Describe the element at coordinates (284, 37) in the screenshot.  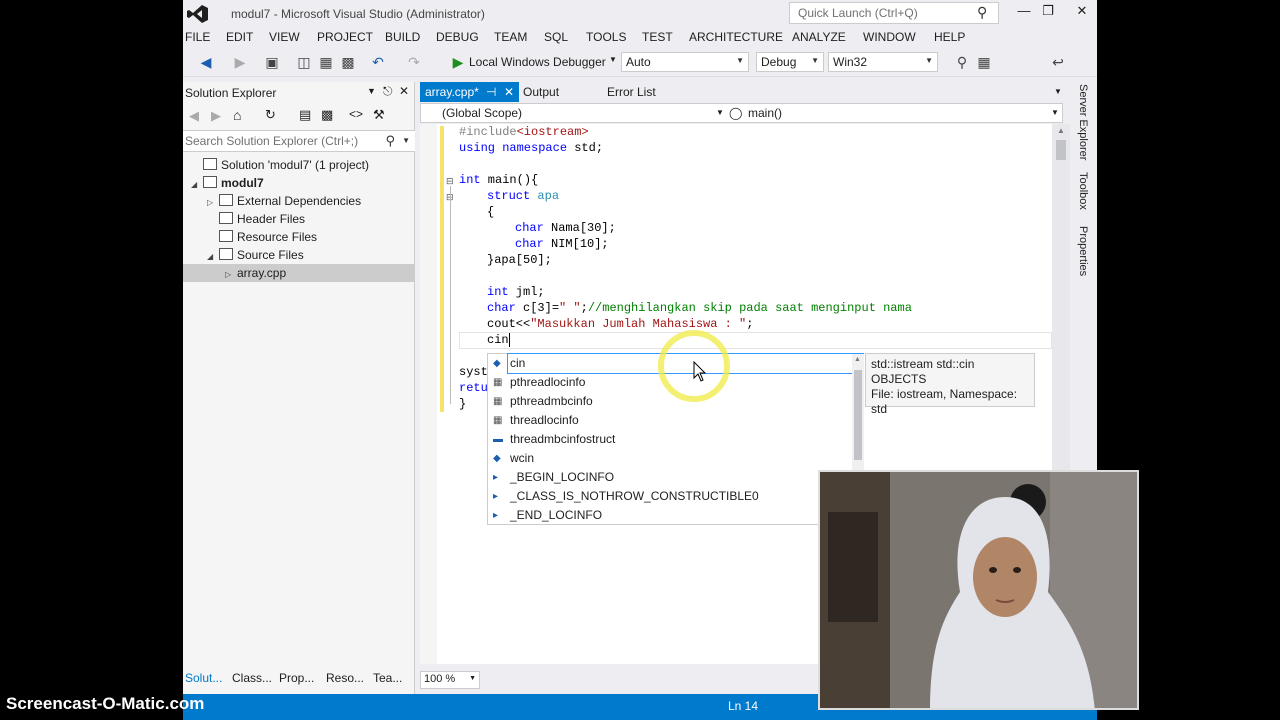
I see `menu-view: VIEW` at that location.